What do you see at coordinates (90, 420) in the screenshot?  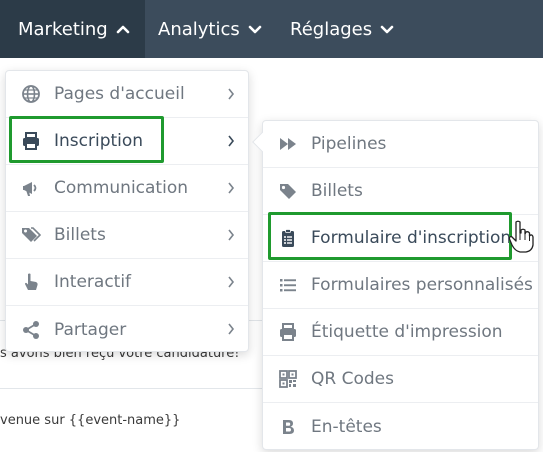 I see `background-welcome: venue sur {{event-name}}` at bounding box center [90, 420].